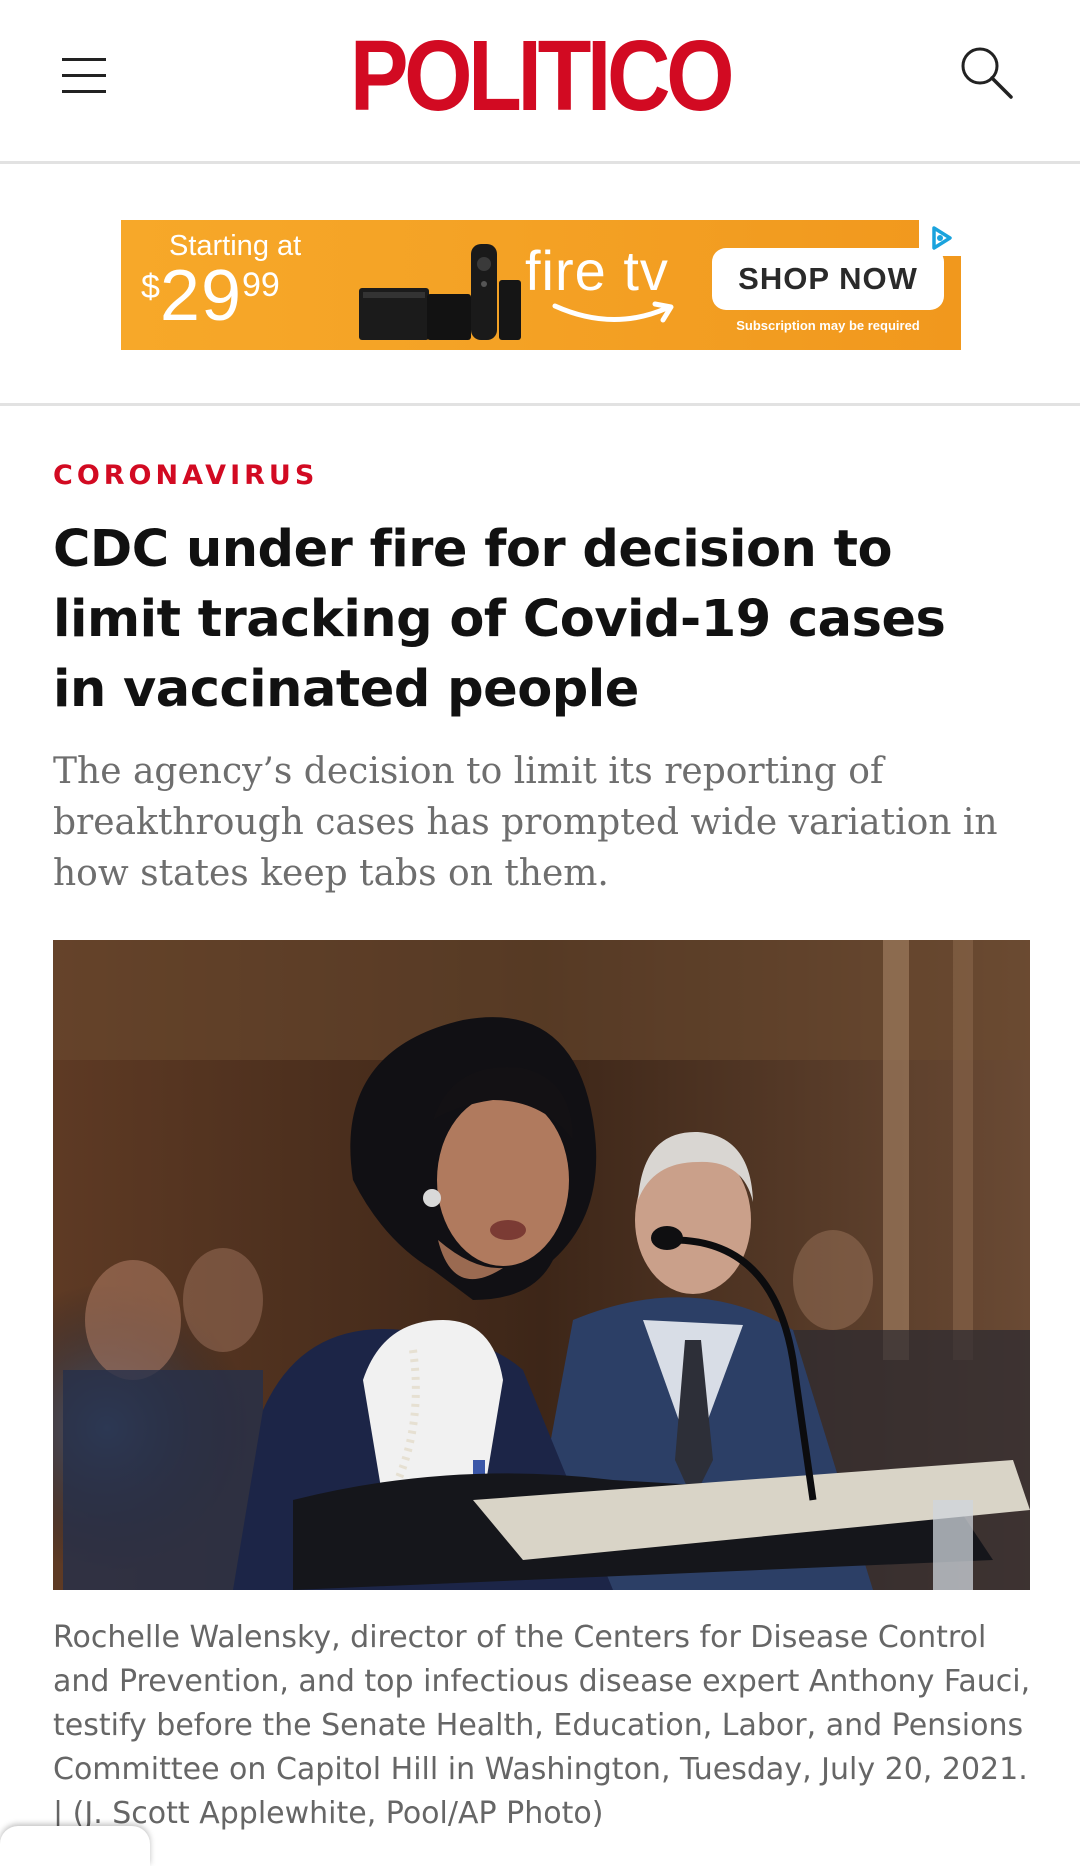 This screenshot has width=1080, height=1866. I want to click on ad-price: $2999, so click(210, 296).